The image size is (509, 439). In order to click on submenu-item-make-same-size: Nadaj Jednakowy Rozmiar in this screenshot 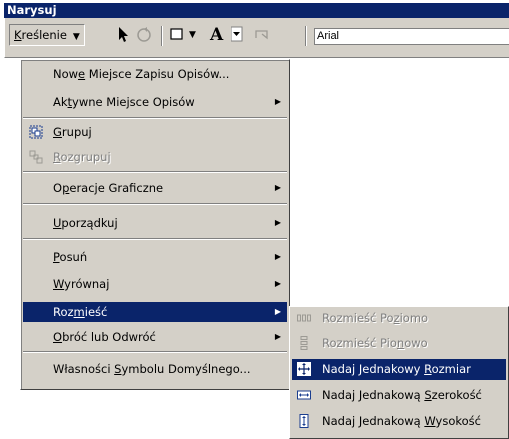, I will do `click(399, 369)`.